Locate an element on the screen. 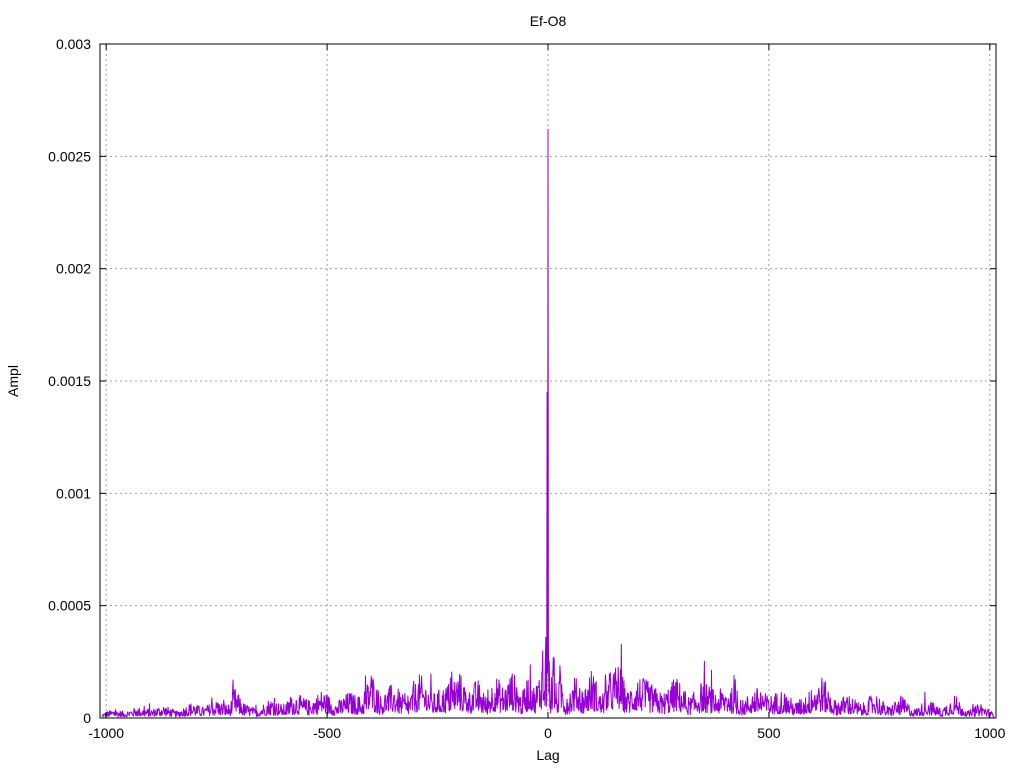 The width and height of the screenshot is (1024, 768). y-tick-label: 0.002 is located at coordinates (73, 269).